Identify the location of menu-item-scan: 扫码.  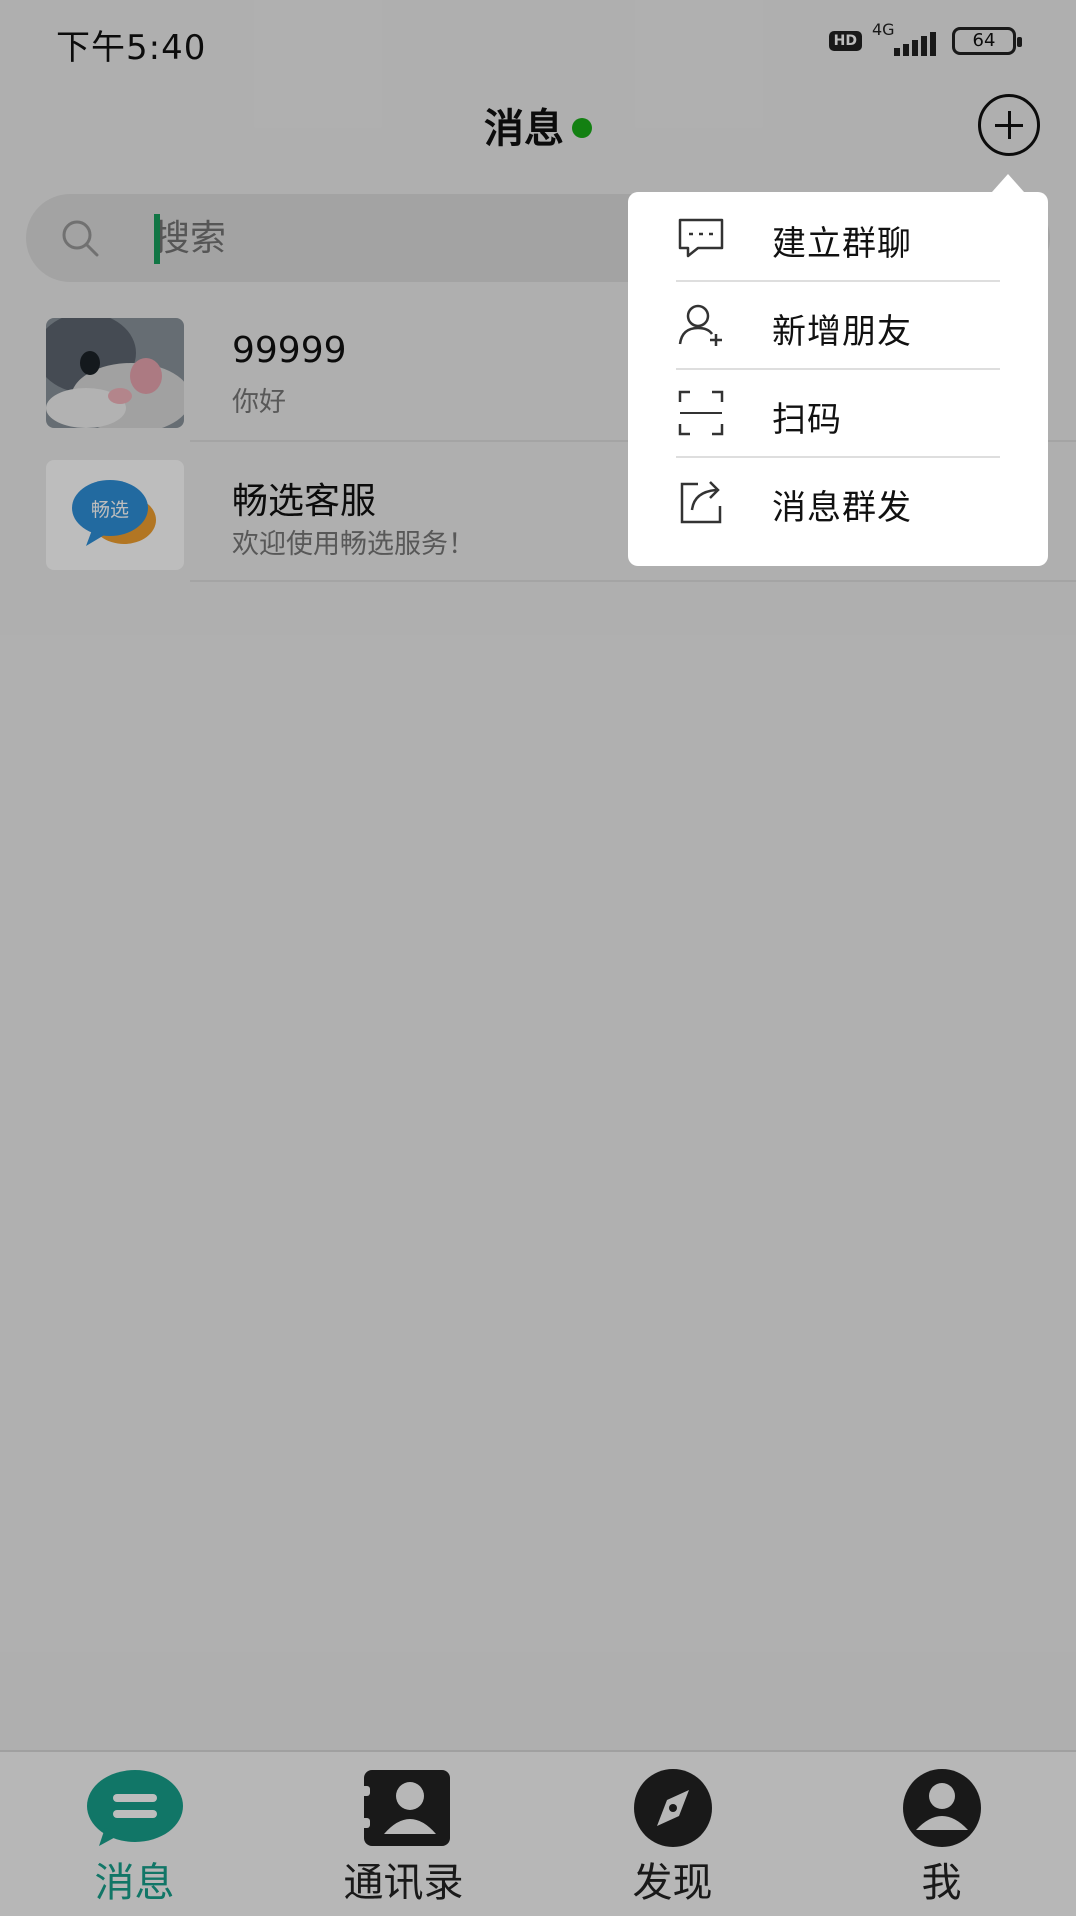
(838, 414).